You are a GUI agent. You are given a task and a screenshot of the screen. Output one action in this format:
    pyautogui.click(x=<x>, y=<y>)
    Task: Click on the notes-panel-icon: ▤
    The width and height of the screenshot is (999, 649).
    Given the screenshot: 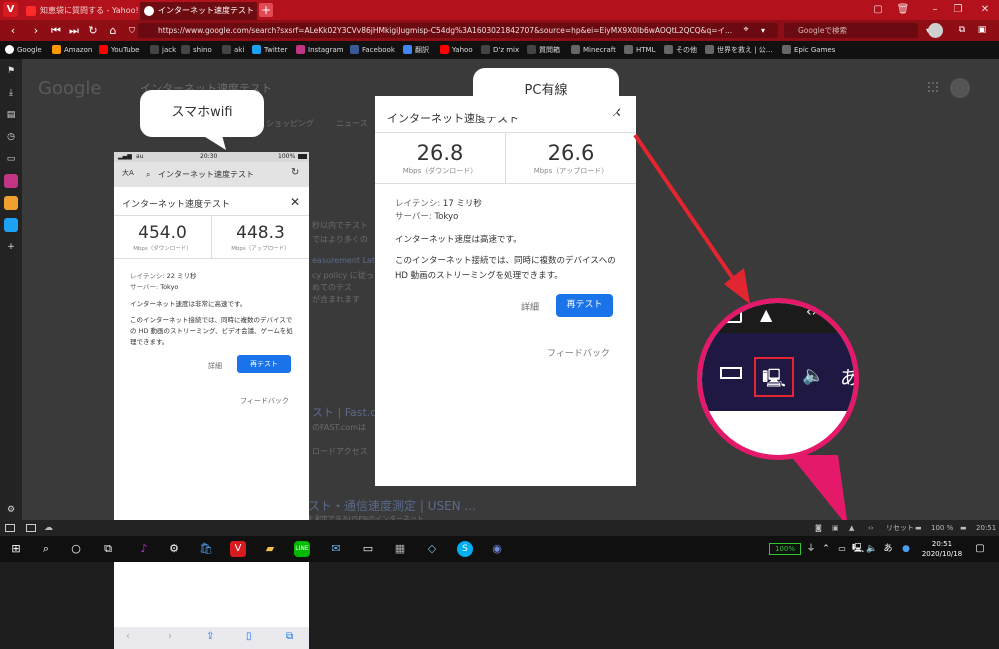 What is the action you would take?
    pyautogui.click(x=11, y=115)
    